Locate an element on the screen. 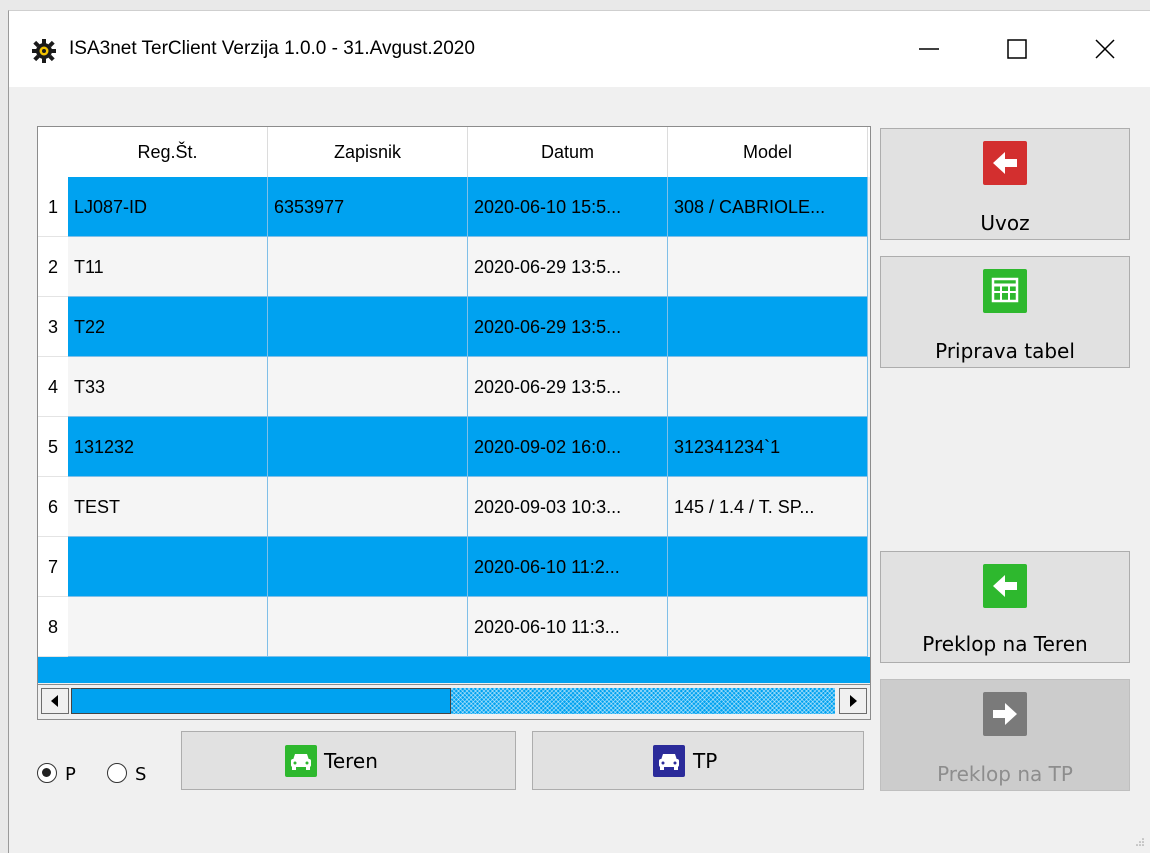  header-corner is located at coordinates (53, 152).